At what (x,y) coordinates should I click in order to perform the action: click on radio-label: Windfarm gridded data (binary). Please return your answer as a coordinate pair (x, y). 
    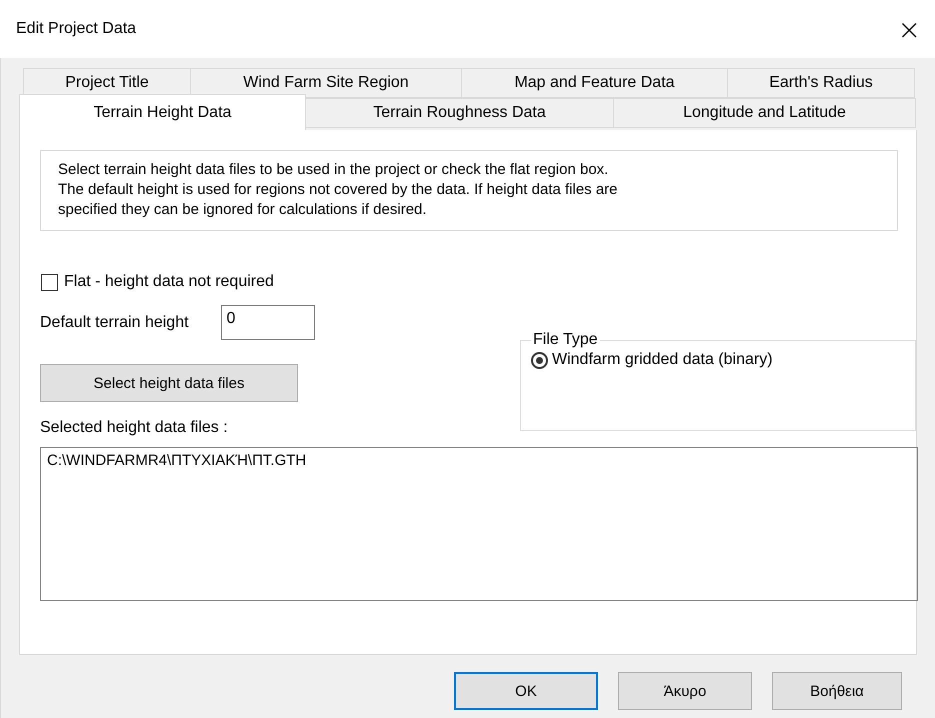
    Looking at the image, I should click on (662, 360).